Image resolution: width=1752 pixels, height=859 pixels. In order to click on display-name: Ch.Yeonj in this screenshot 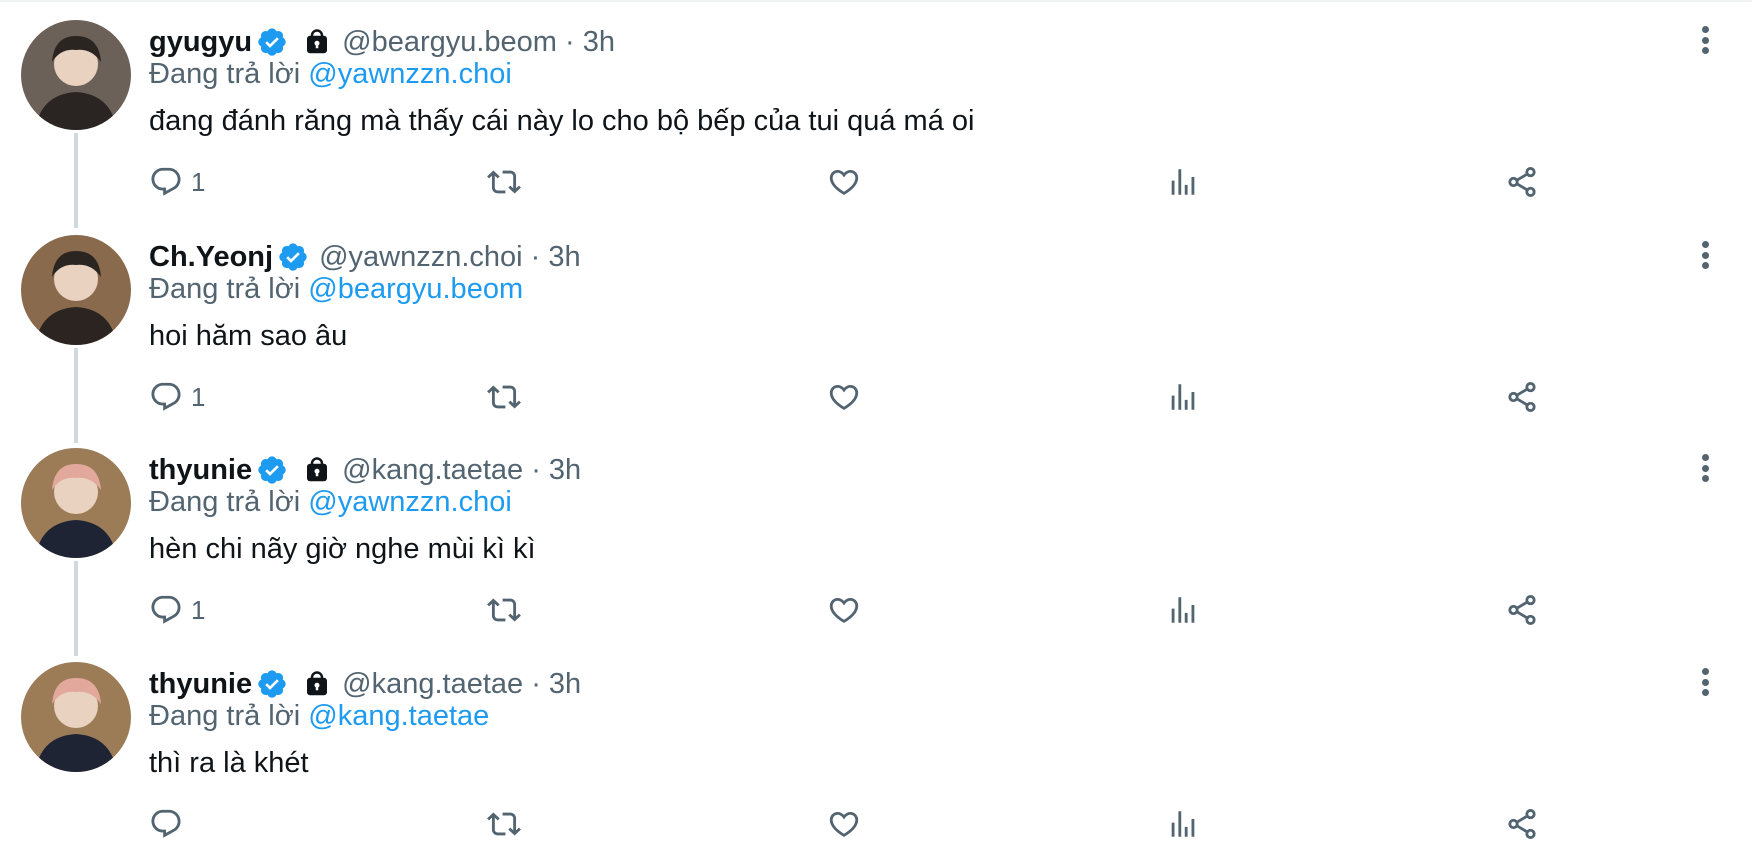, I will do `click(211, 257)`.